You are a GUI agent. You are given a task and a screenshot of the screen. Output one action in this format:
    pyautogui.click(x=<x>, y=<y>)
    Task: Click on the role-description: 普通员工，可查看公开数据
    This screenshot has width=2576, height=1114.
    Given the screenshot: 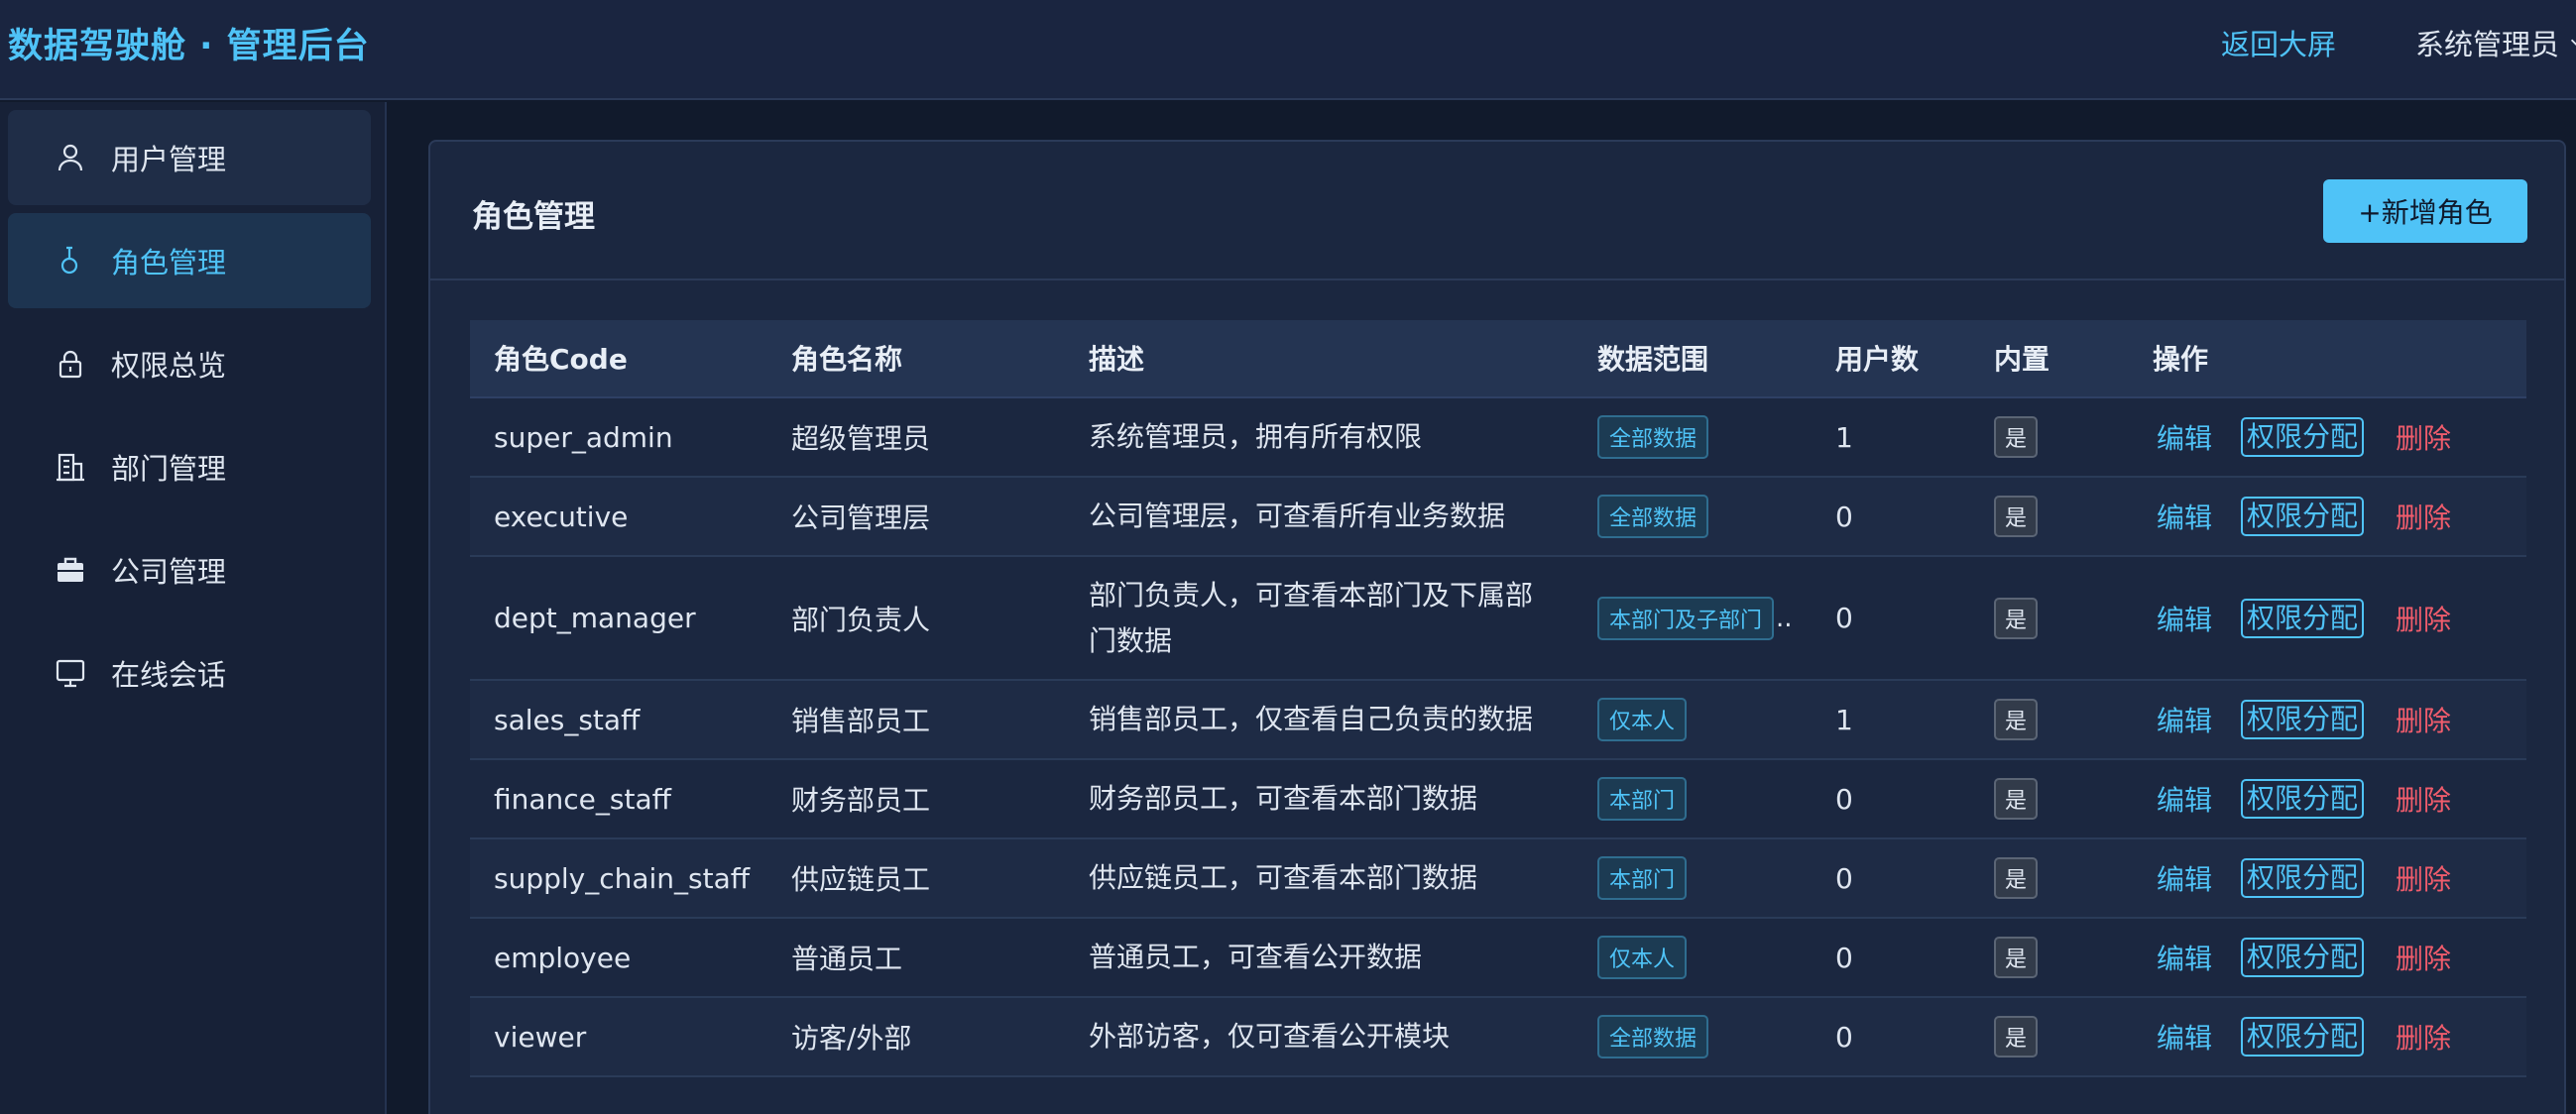 What is the action you would take?
    pyautogui.click(x=1256, y=957)
    